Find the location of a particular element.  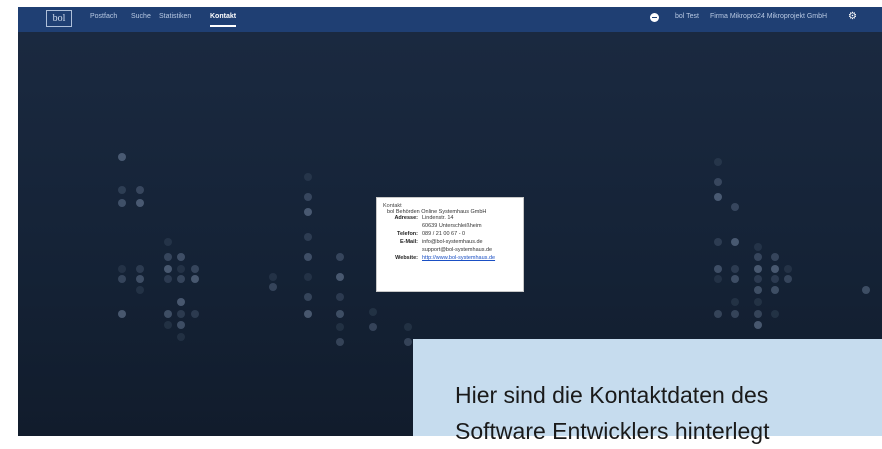

email-support: support@bol-systemhaus.de is located at coordinates (457, 250).